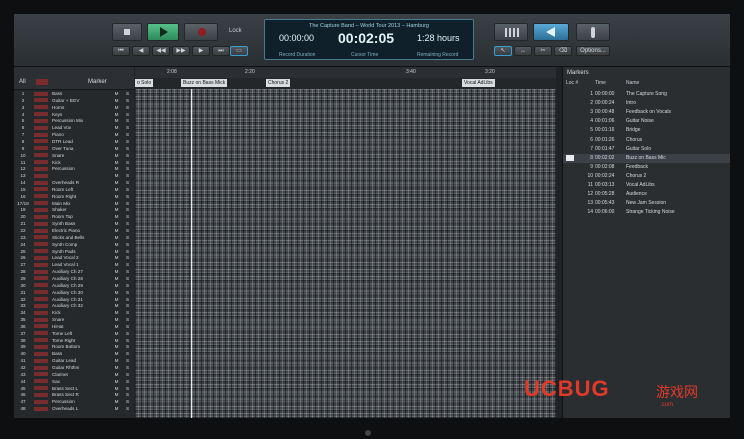  I want to click on timeline-marker: Vocal AdLibs, so click(478, 83).